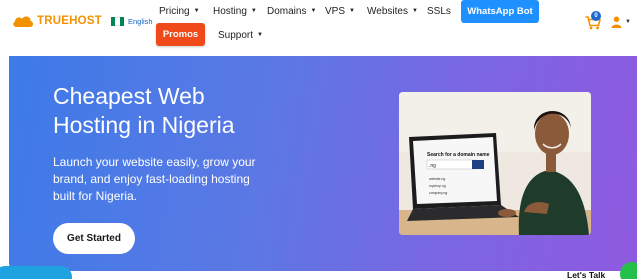 This screenshot has height=279, width=637. Describe the element at coordinates (458, 155) in the screenshot. I see `laptop-search-heading: Search for a domain name` at that location.